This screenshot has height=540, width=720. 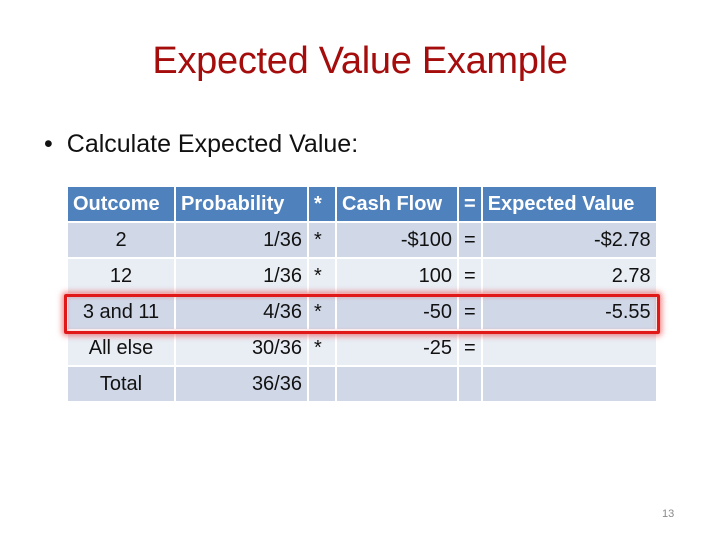 I want to click on header-equals: =, so click(x=470, y=205).